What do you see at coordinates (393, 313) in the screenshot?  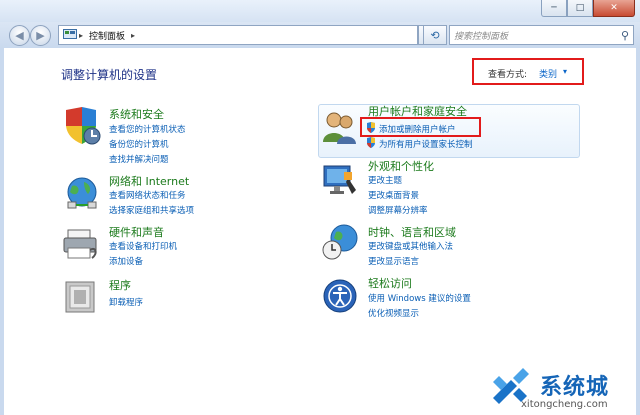 I see `link-optimize-video-display: 优化视频显示` at bounding box center [393, 313].